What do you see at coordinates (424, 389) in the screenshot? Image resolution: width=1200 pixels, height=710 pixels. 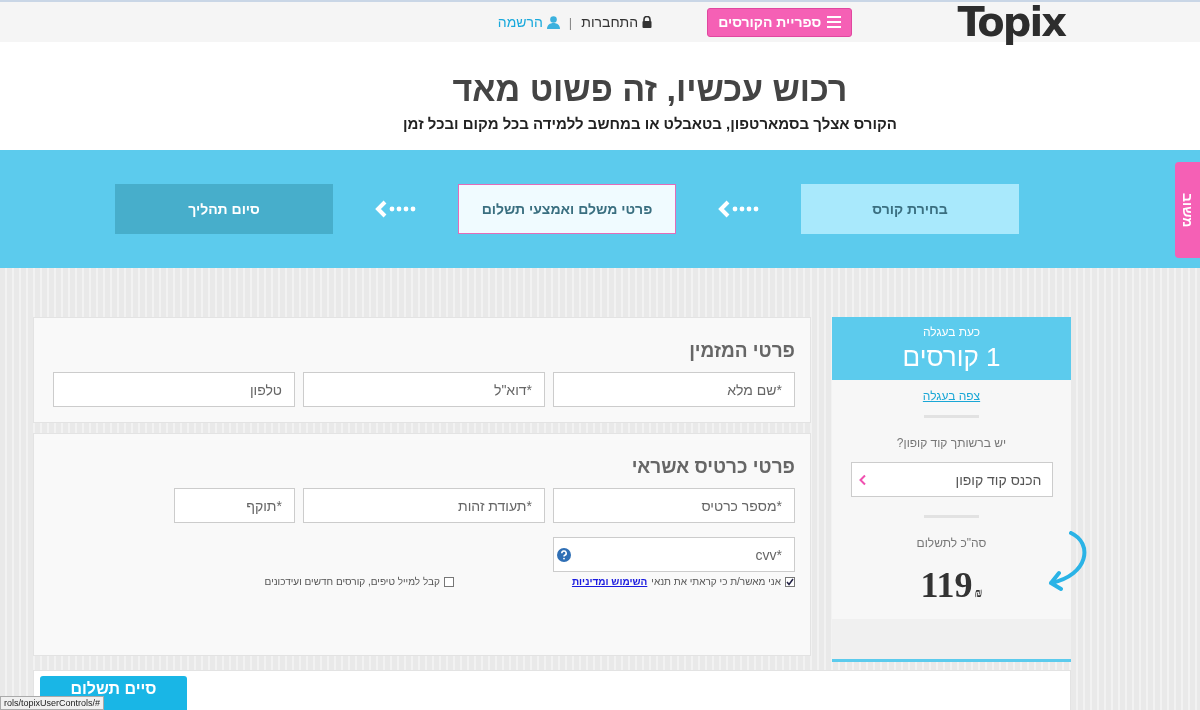 I see `input-field: *דוא"ל` at bounding box center [424, 389].